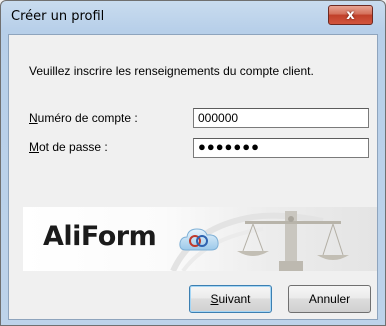 The height and width of the screenshot is (326, 386). I want to click on title-bar: Créer un profil x, so click(193, 17).